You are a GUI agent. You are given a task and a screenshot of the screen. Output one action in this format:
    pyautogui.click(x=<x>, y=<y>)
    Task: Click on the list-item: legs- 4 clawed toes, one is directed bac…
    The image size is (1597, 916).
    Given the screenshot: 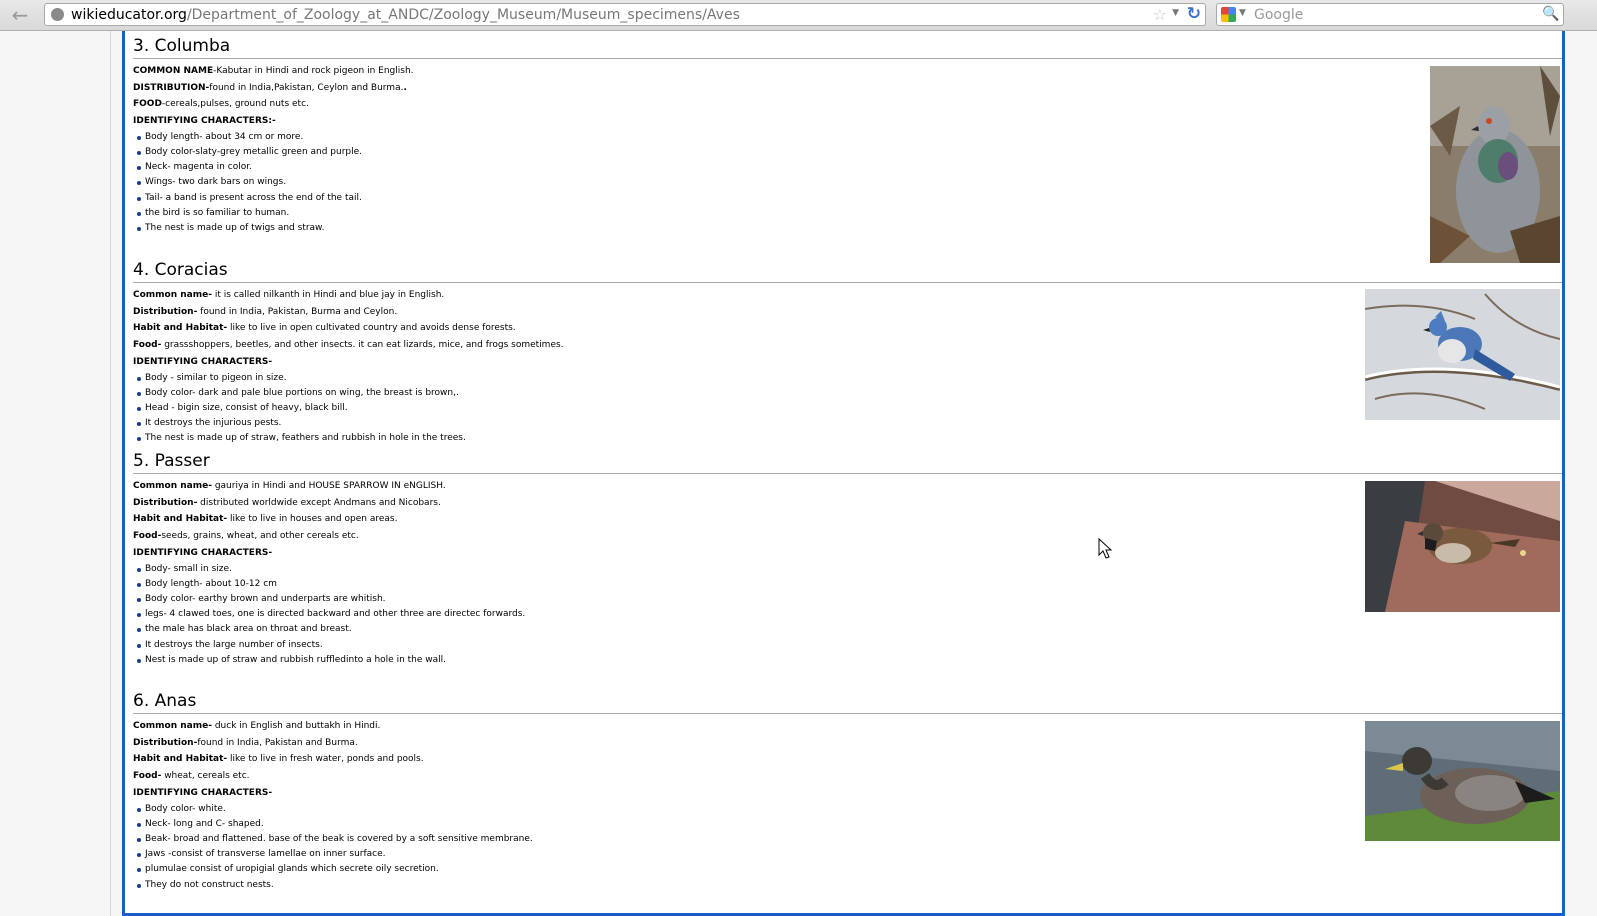 What is the action you would take?
    pyautogui.click(x=533, y=614)
    